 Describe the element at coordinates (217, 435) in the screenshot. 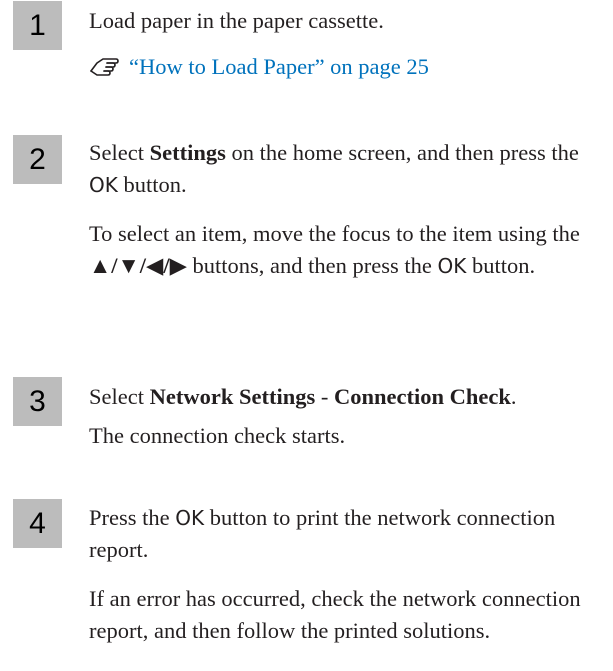

I see `step-note: The connection check starts.` at that location.